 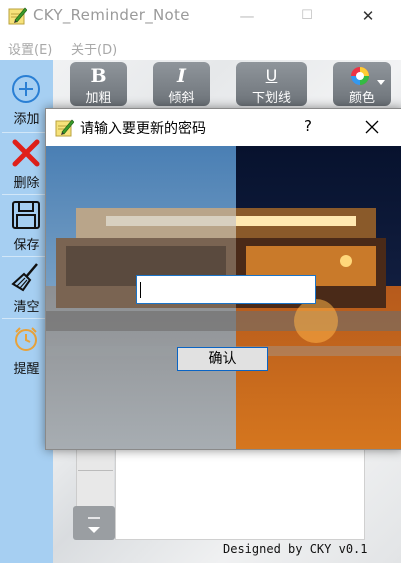 What do you see at coordinates (222, 359) in the screenshot?
I see `confirm-button: 确认` at bounding box center [222, 359].